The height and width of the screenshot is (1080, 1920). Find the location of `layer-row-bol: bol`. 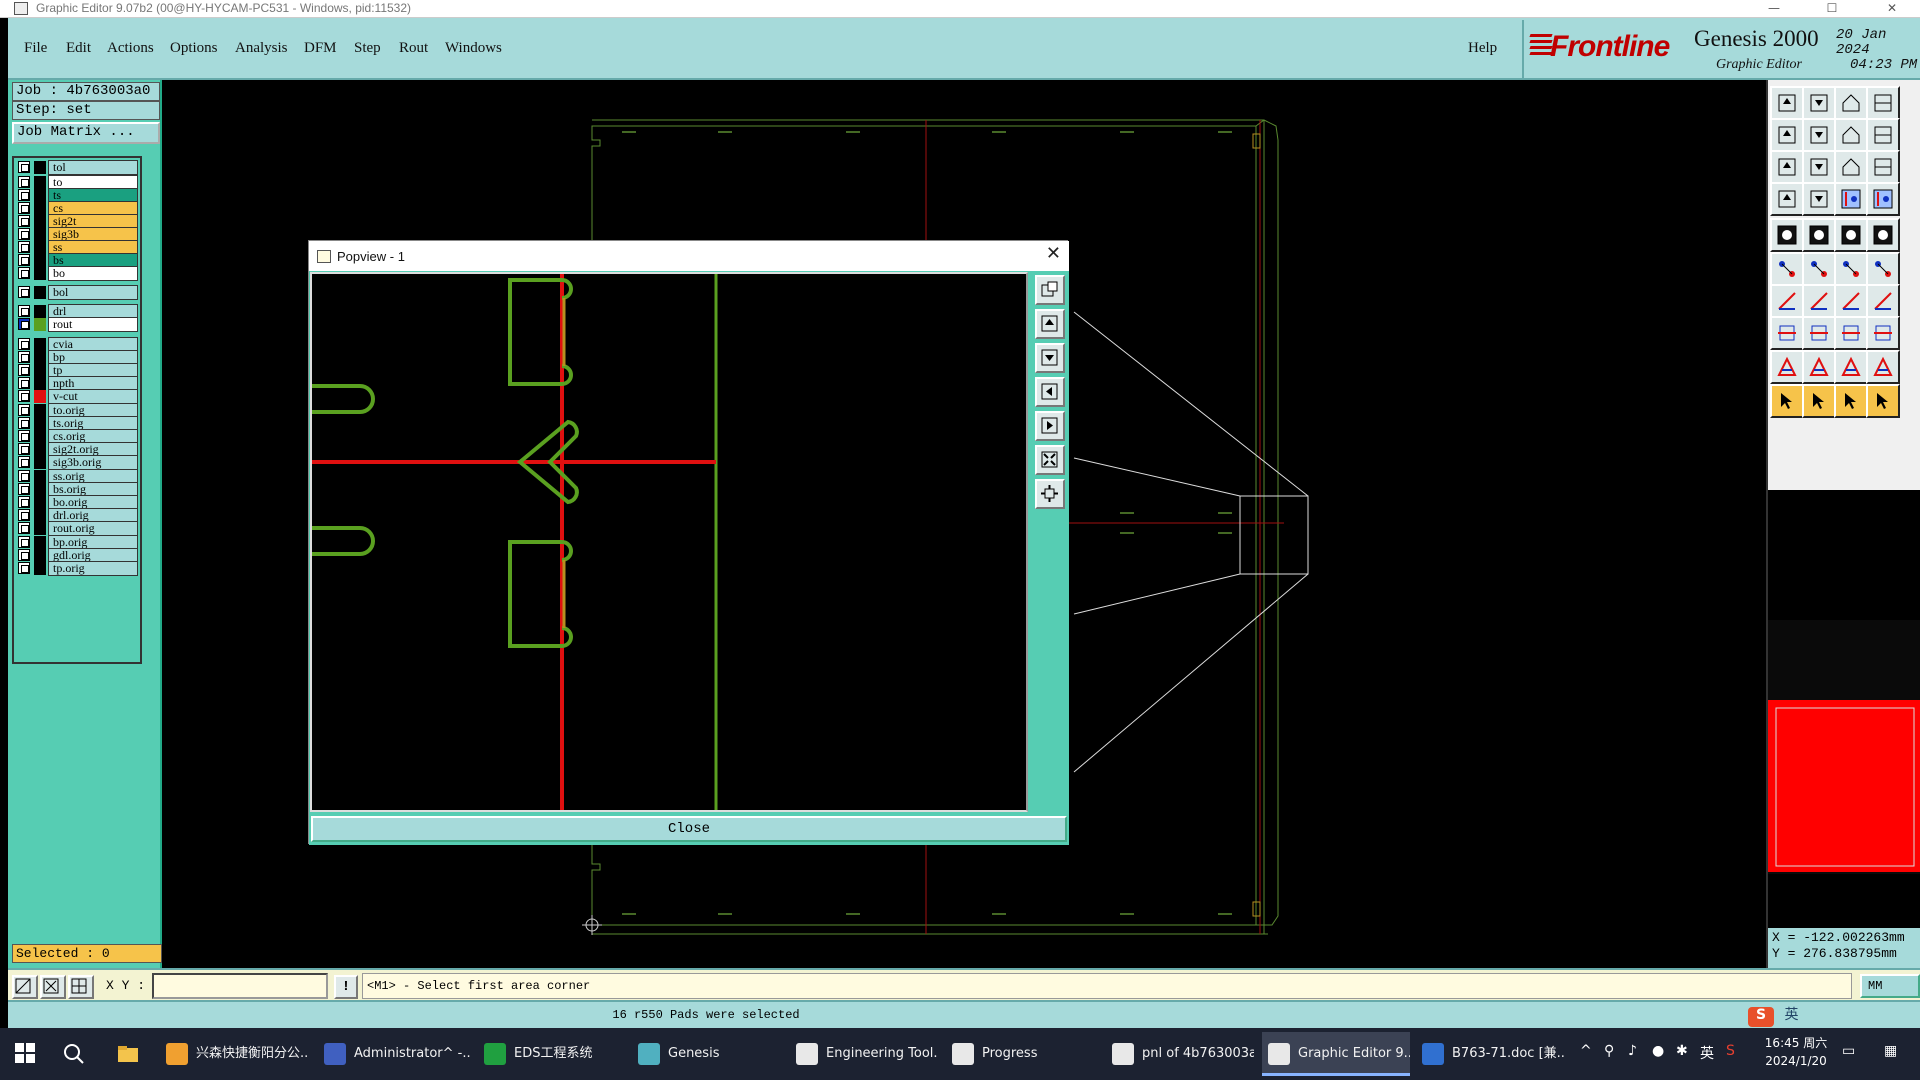

layer-row-bol: bol is located at coordinates (77, 292).